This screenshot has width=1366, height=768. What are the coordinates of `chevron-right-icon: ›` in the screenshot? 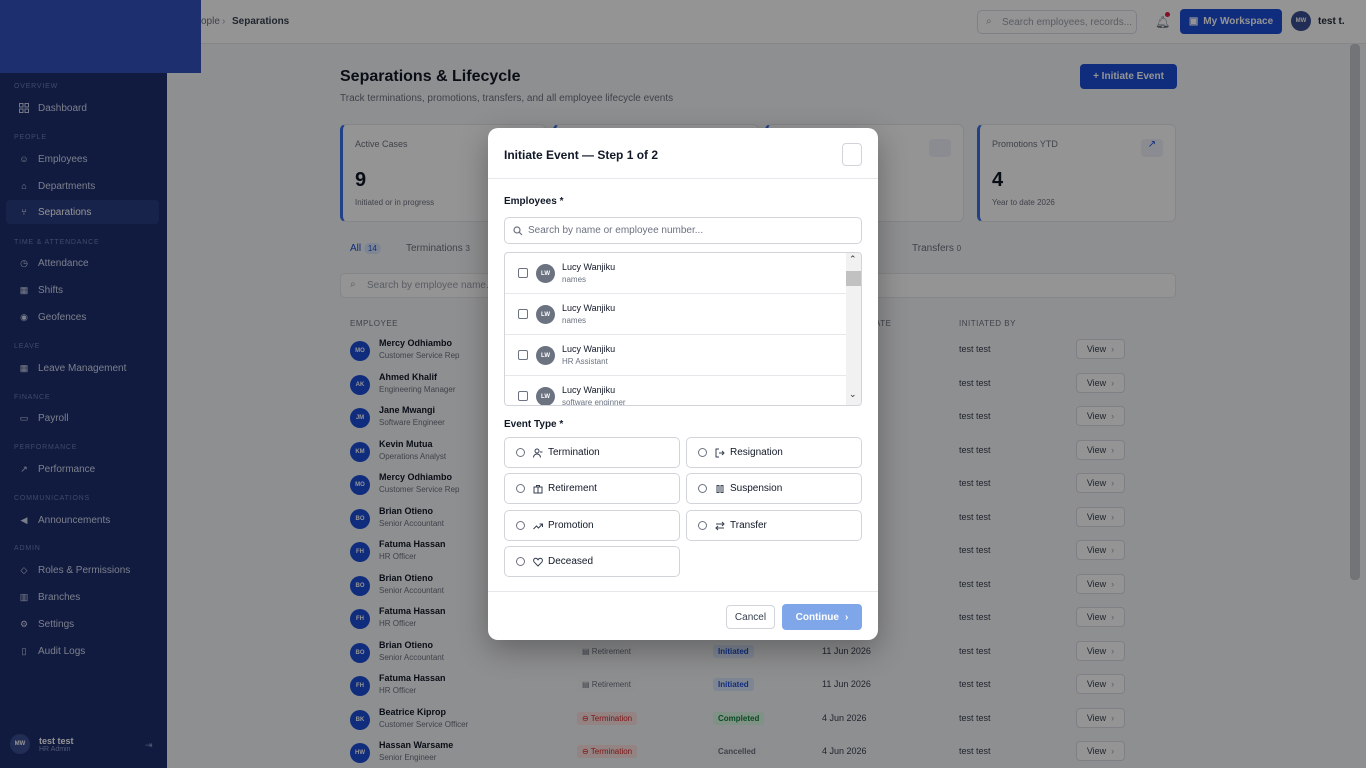 It's located at (846, 617).